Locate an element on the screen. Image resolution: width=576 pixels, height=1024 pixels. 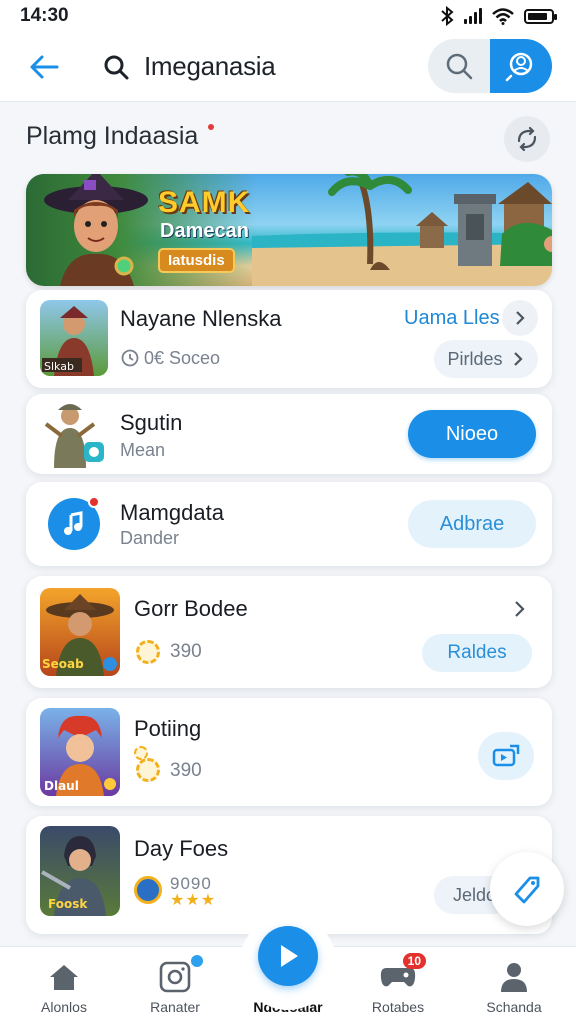
app-header: Imeganasia is located at coordinates (288, 67).